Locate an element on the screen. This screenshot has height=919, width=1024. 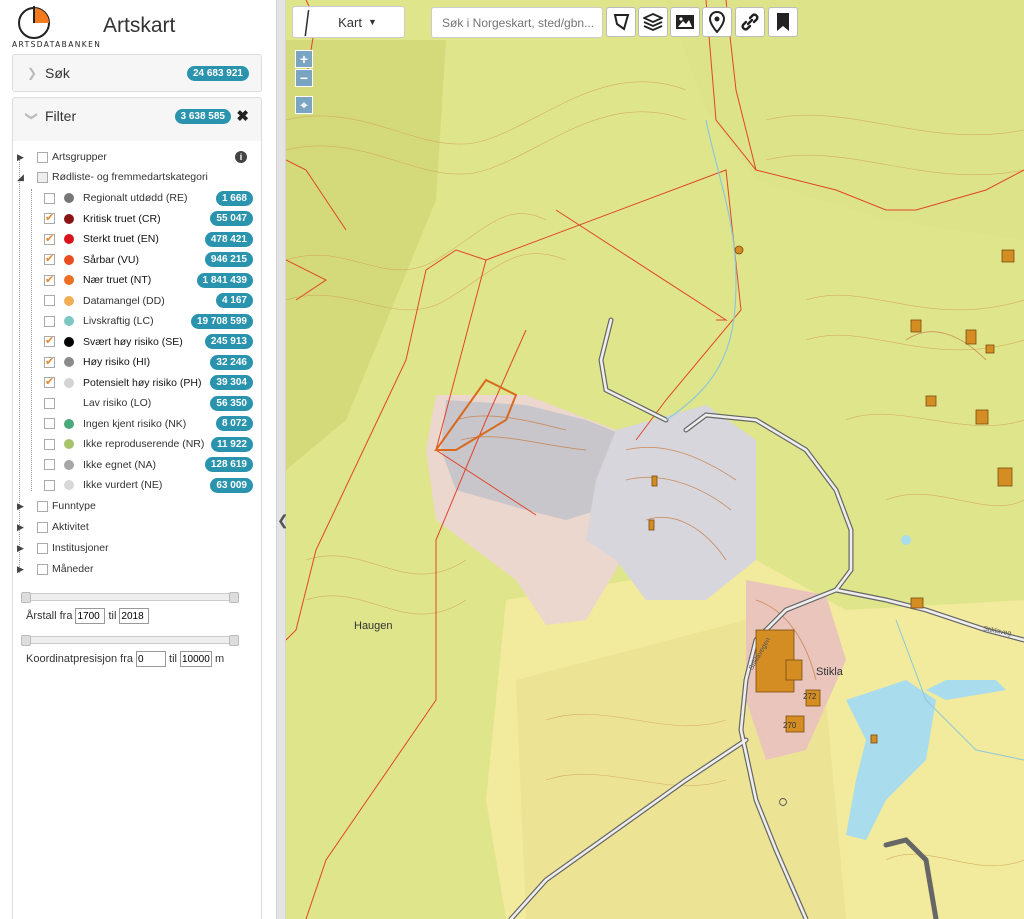
category-row: Svært høy risiko (SE) 245 913 is located at coordinates (138, 342).